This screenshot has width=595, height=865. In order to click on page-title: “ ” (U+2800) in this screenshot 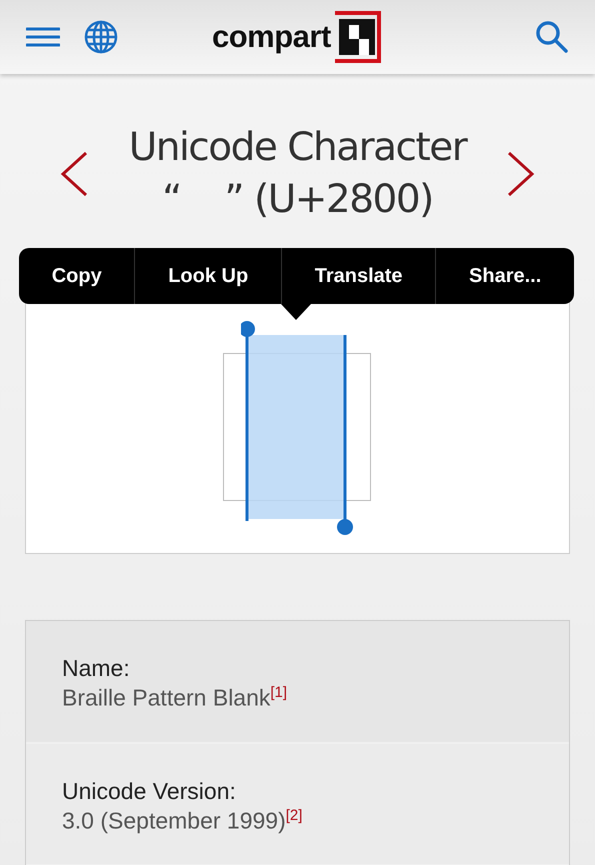, I will do `click(297, 200)`.